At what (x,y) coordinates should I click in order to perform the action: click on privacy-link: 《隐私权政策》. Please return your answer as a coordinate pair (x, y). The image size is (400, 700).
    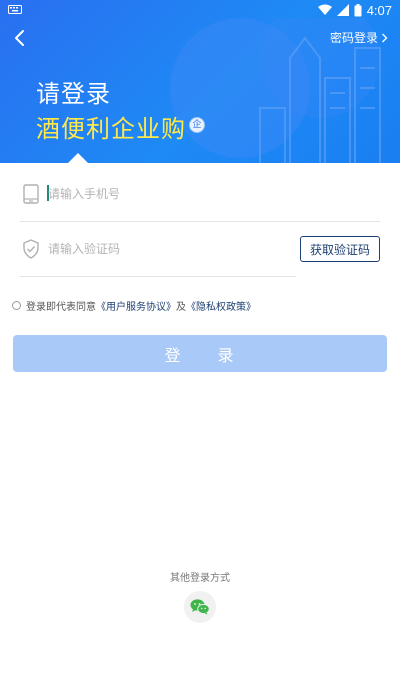
    Looking at the image, I should click on (221, 305).